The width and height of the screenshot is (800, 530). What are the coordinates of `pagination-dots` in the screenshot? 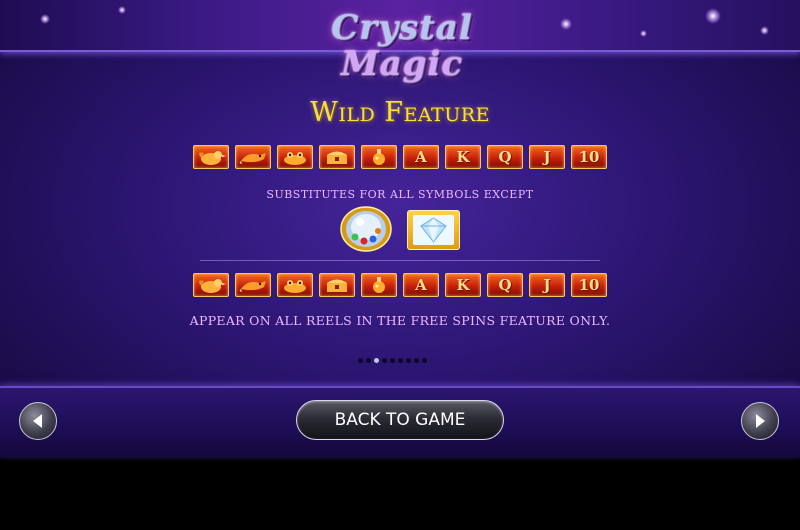 It's located at (392, 360).